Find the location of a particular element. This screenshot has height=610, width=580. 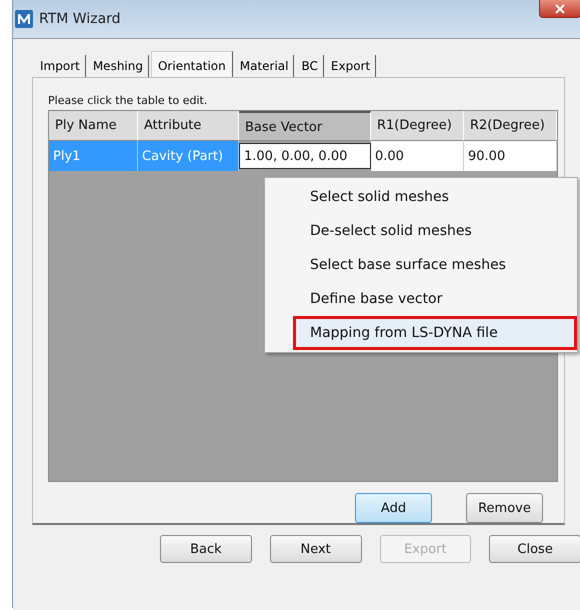

button: Add is located at coordinates (393, 508).